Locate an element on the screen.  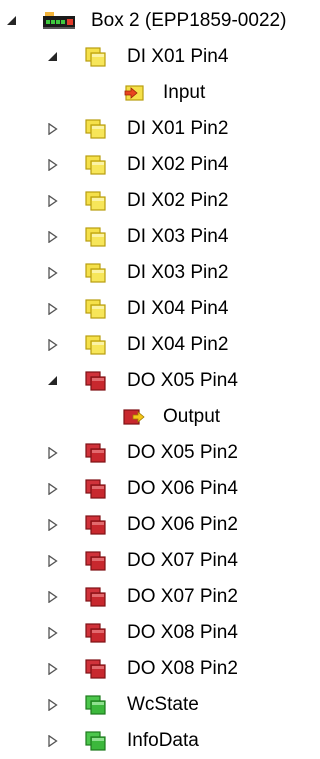
tree-node-di-x04-pin2: DI X04 Pin2 is located at coordinates (159, 345).